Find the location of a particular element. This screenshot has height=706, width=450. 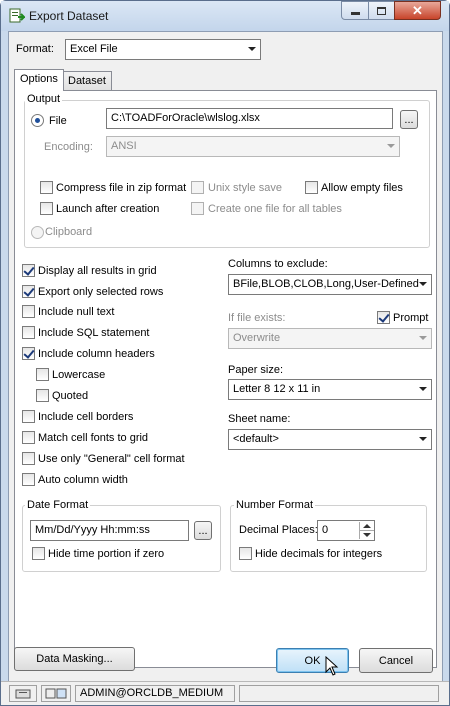

date-format-input: Mm/Dd/Yyyy Hh:mm:ss is located at coordinates (109, 530).